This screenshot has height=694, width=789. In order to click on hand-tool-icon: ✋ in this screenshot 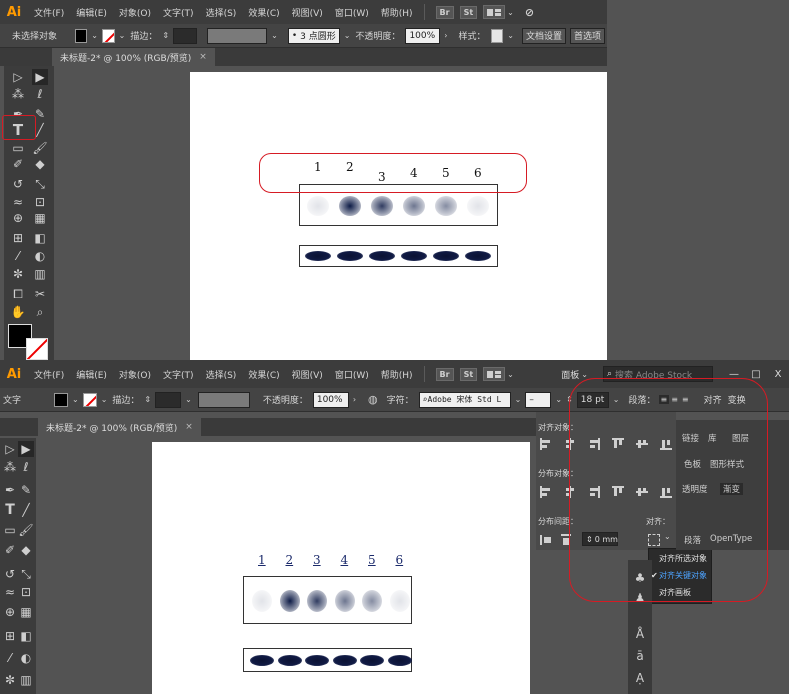, I will do `click(18, 312)`.